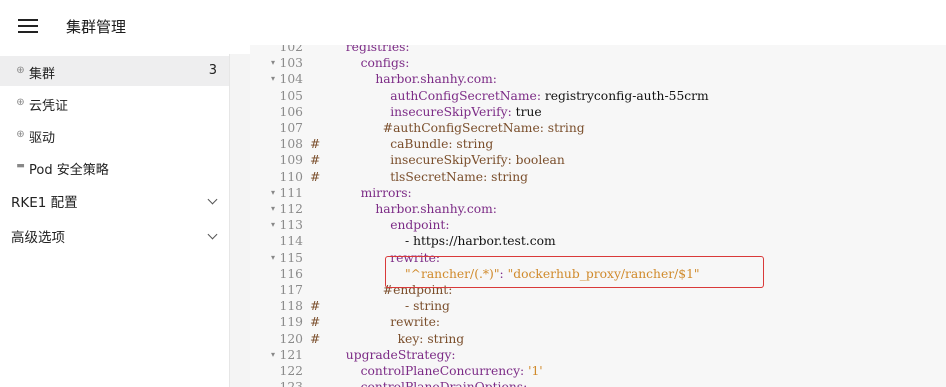  I want to click on code-text: #endpoint:, so click(418, 290).